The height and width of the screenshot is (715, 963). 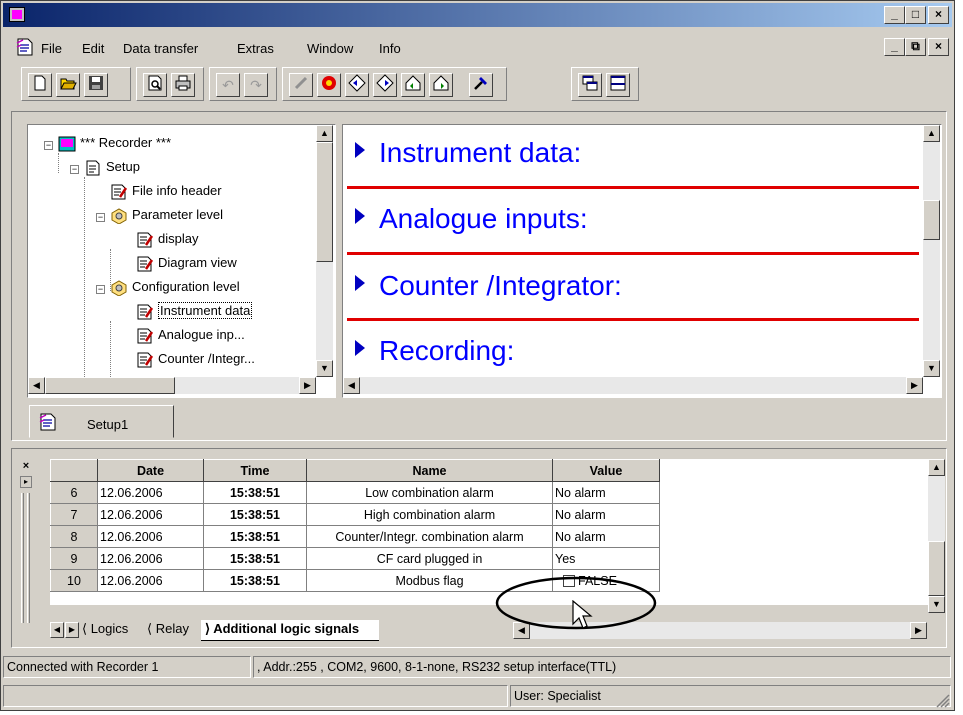 What do you see at coordinates (255, 48) in the screenshot?
I see `menu-extras: Extras` at bounding box center [255, 48].